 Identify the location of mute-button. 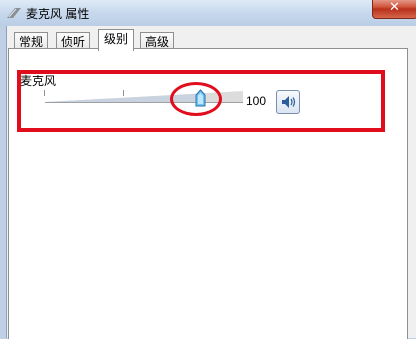
(288, 102).